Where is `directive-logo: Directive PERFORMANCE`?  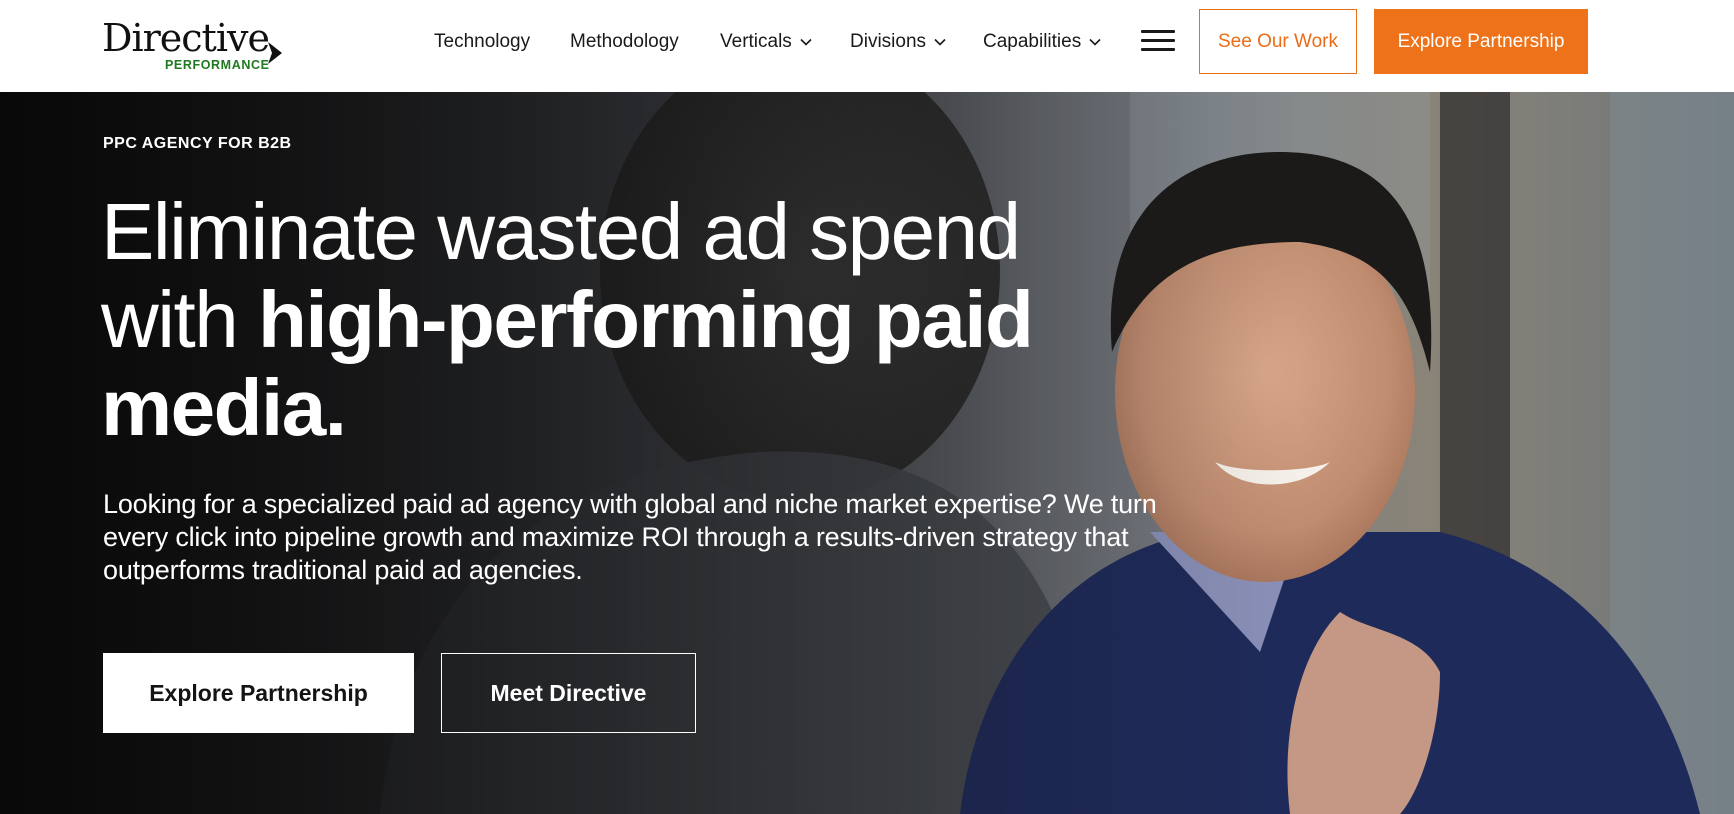 directive-logo: Directive PERFORMANCE is located at coordinates (192, 46).